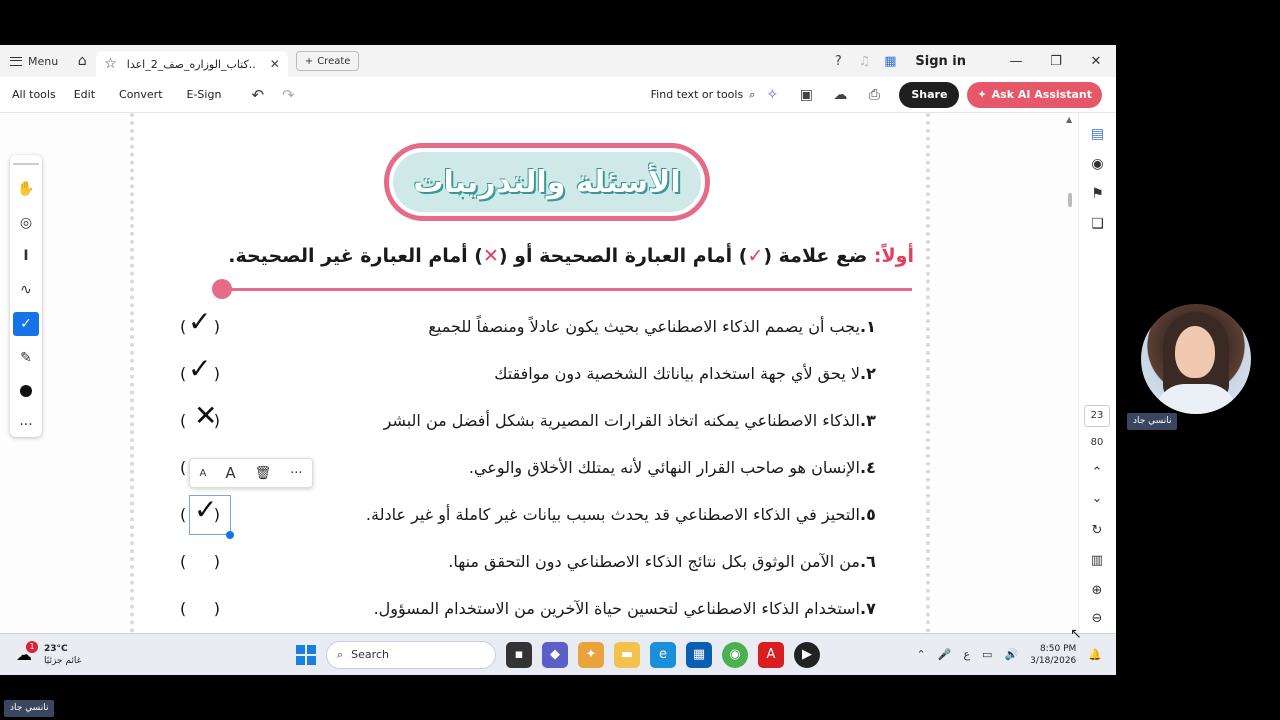 The height and width of the screenshot is (720, 1280). I want to click on weather-icon: ☁ 1, so click(27, 652).